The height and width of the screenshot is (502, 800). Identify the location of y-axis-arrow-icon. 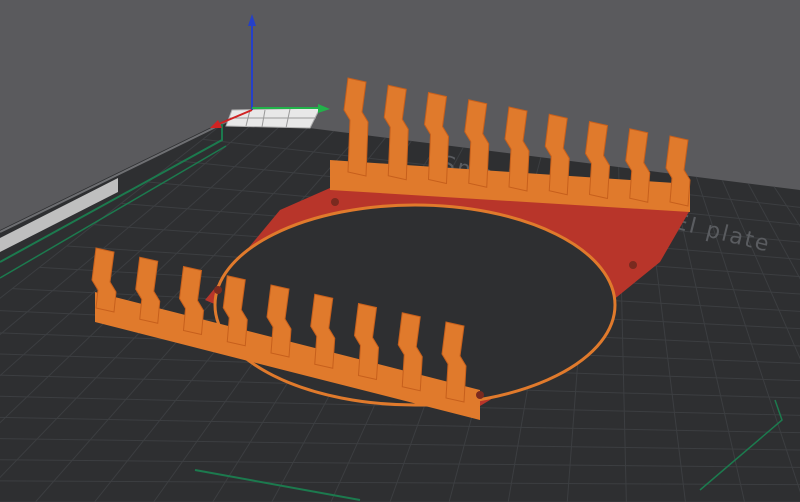
(324, 108).